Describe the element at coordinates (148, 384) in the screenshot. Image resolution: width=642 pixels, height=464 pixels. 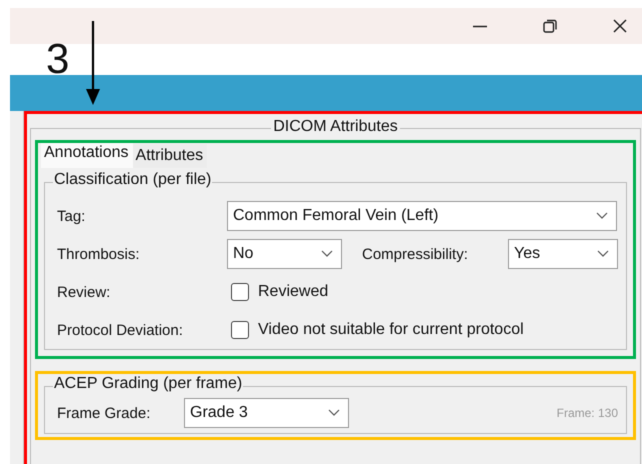
I see `group-title: ACEP Grading (per frame)` at that location.